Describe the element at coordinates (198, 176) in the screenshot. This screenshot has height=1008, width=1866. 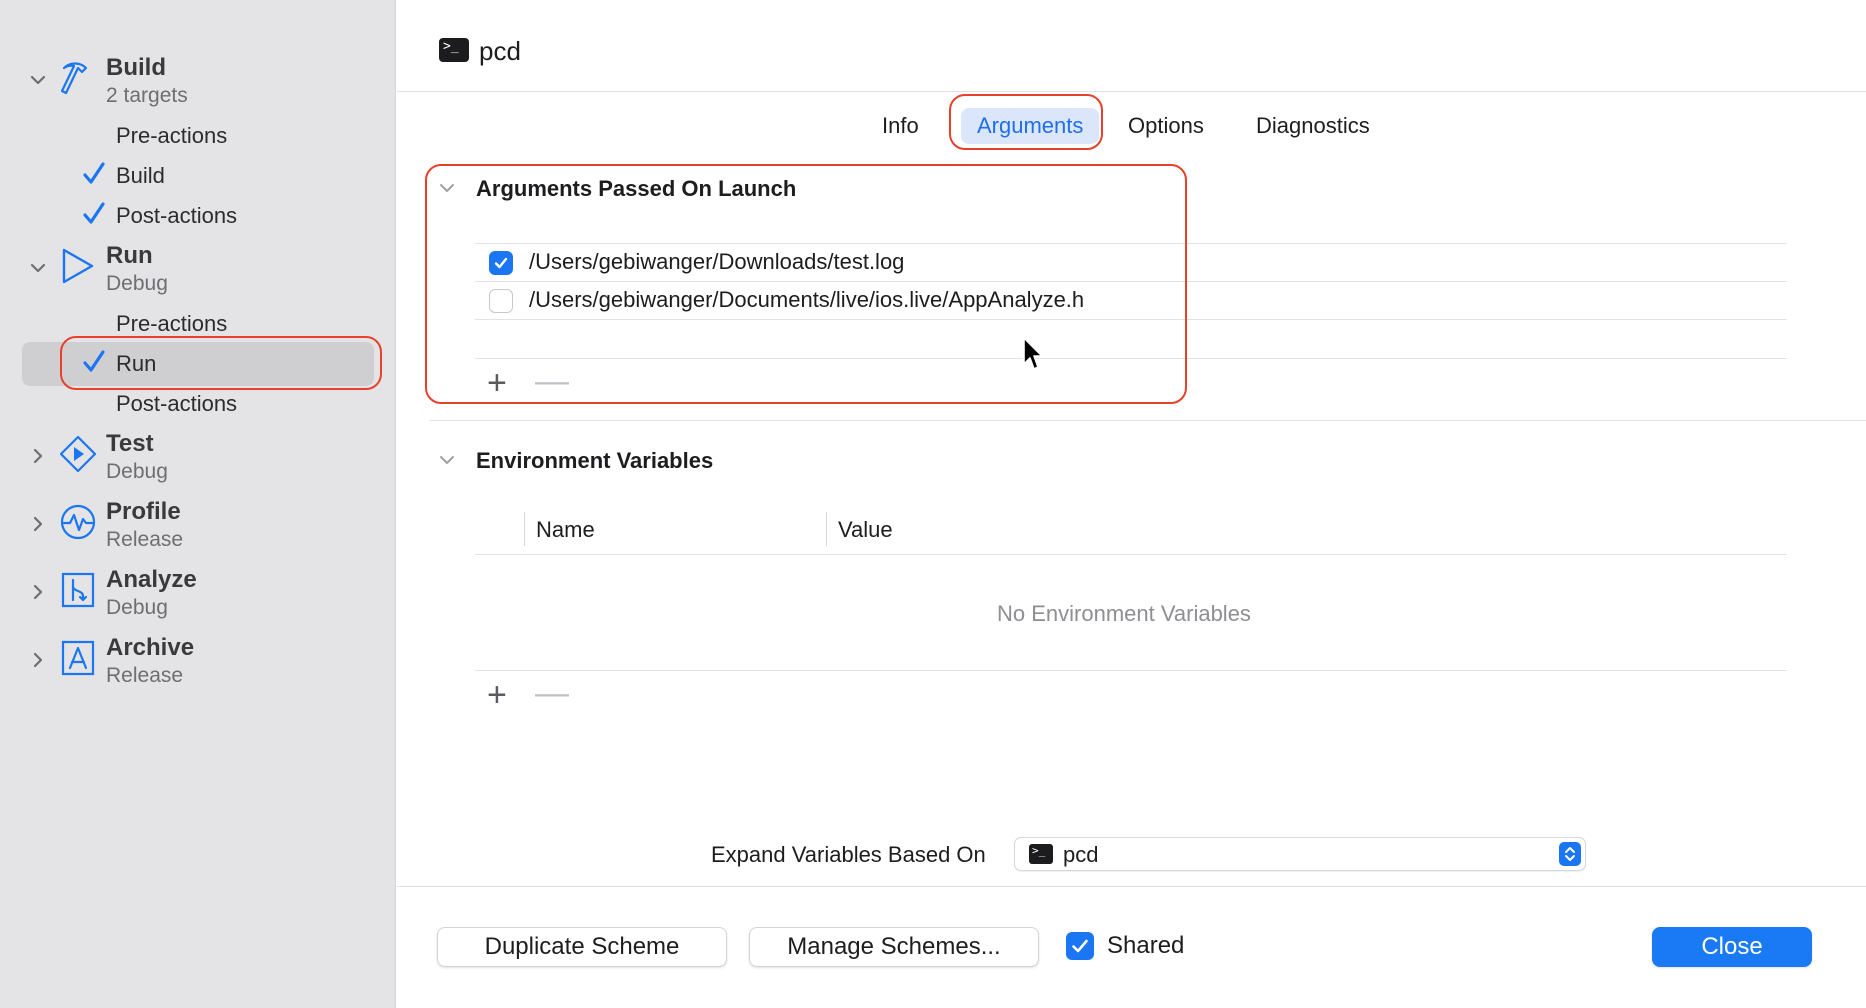
I see `step-build-build: Build` at that location.